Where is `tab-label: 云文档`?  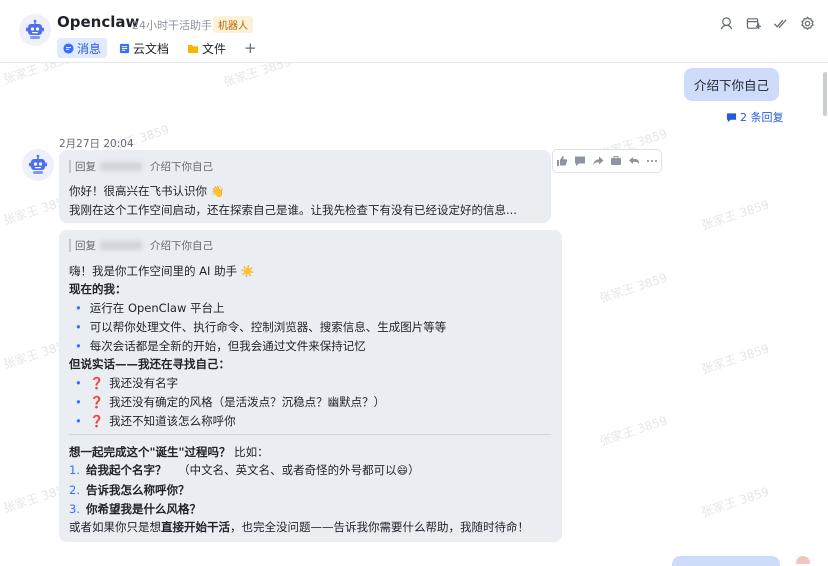 tab-label: 云文档 is located at coordinates (151, 48).